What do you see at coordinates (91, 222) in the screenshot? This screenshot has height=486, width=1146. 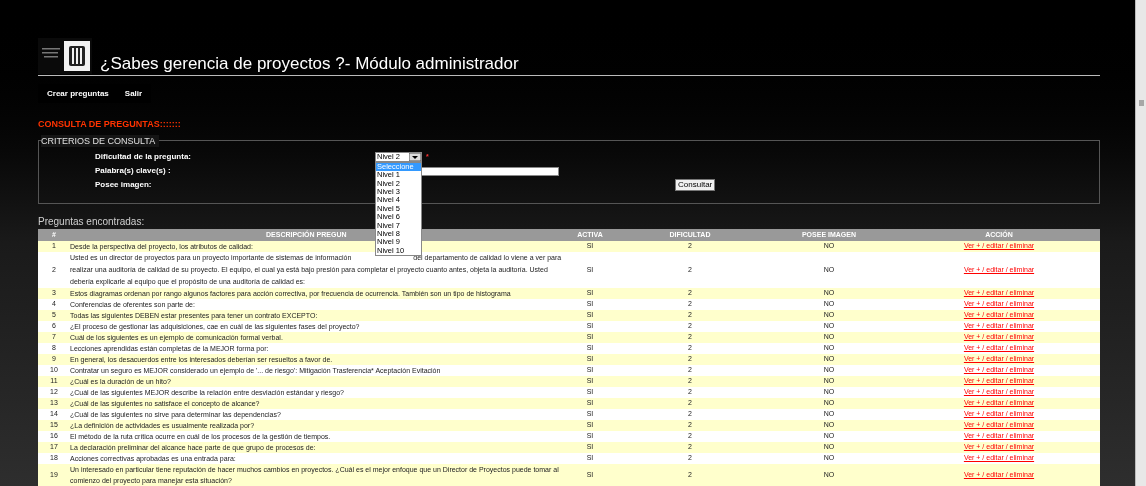 I see `results-heading: Preguntas encontradas:` at bounding box center [91, 222].